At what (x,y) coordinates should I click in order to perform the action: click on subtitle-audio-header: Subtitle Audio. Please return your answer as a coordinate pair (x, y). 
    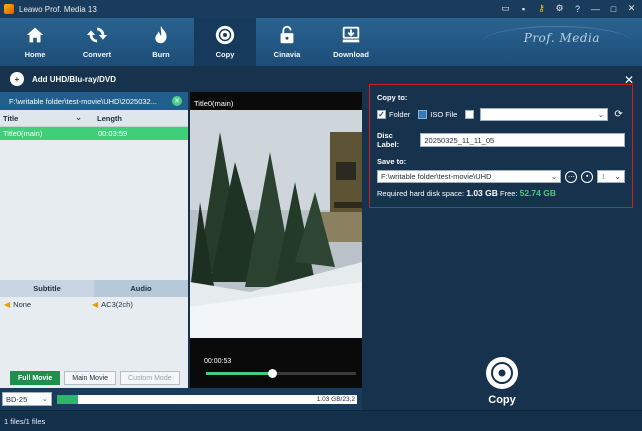
    Looking at the image, I should click on (94, 288).